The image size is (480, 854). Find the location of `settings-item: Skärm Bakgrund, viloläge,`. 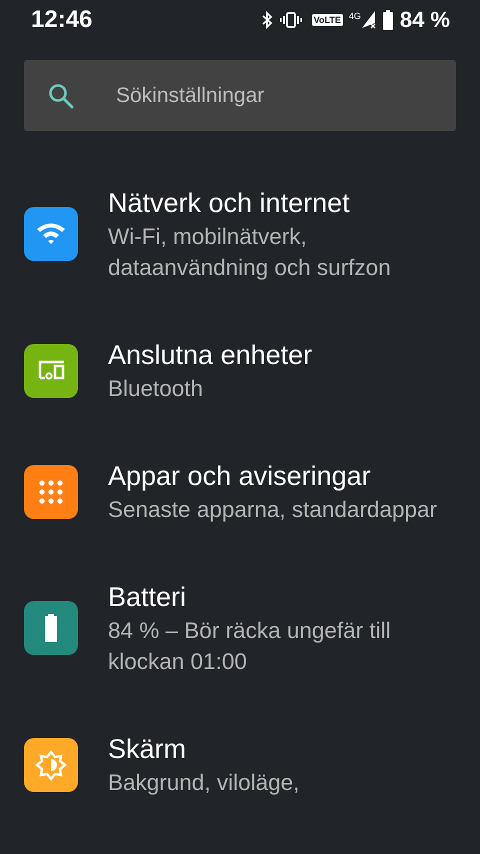

settings-item: Skärm Bakgrund, viloläge, is located at coordinates (240, 764).